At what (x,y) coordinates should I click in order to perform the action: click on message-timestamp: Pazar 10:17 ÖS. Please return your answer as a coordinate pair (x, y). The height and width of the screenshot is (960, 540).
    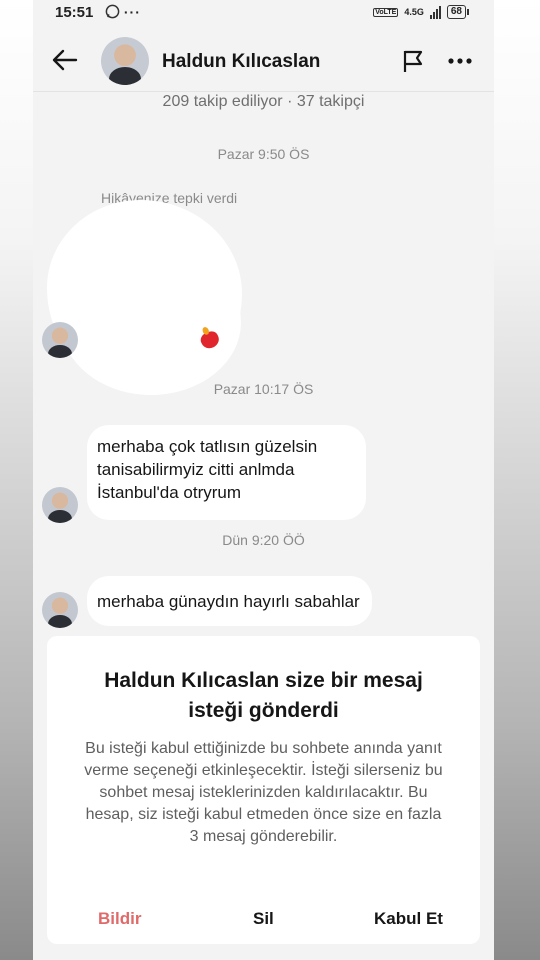
    Looking at the image, I should click on (263, 389).